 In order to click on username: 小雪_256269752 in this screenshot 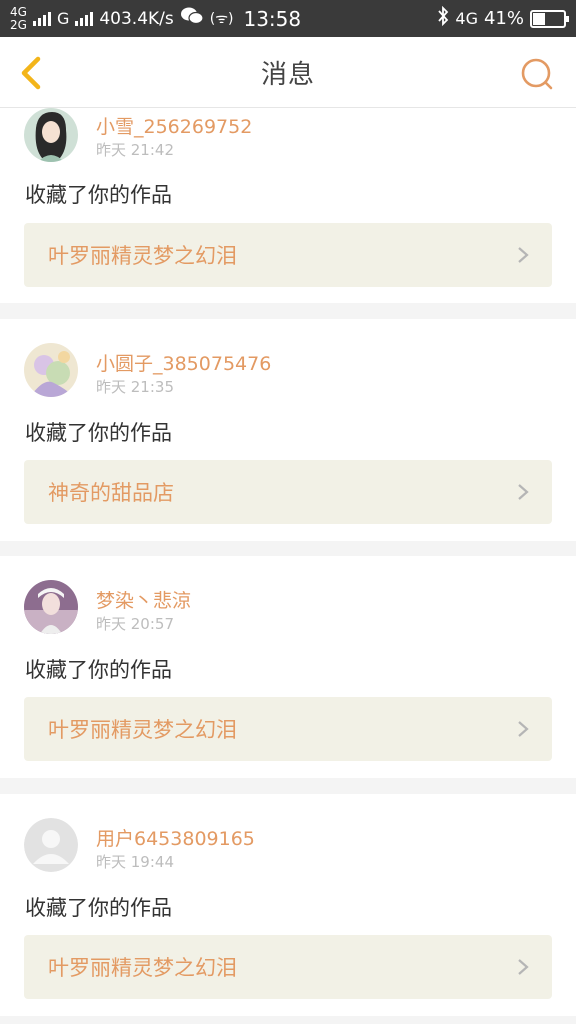, I will do `click(174, 125)`.